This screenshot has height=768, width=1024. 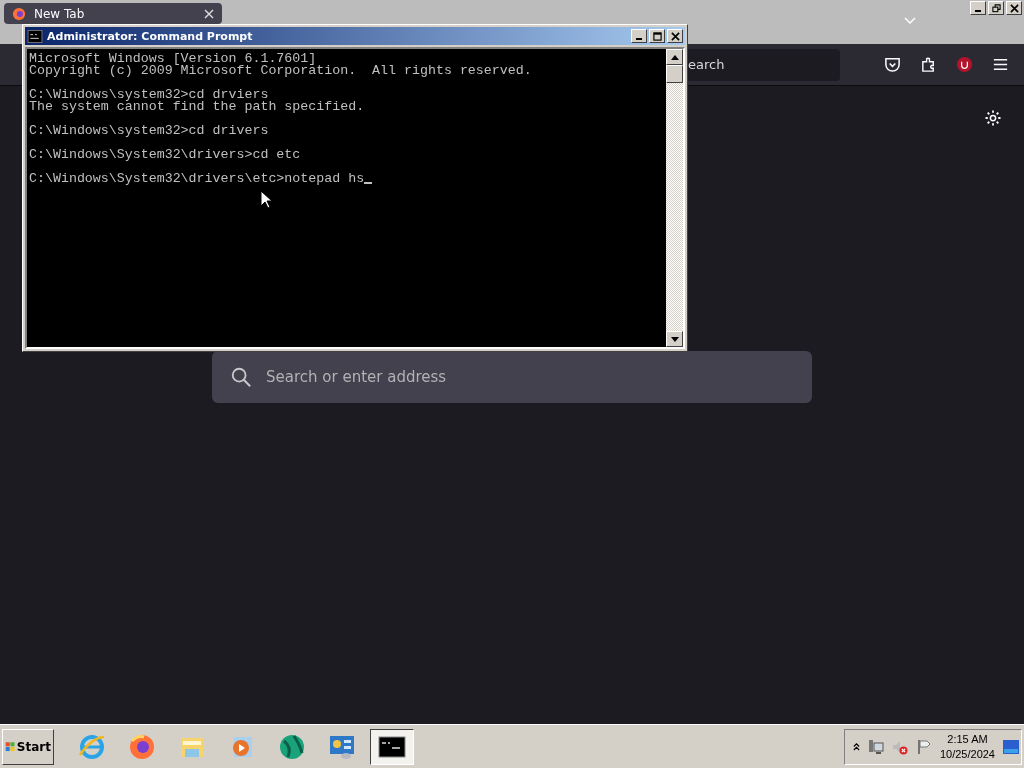 I want to click on globe-icon, so click(x=292, y=746).